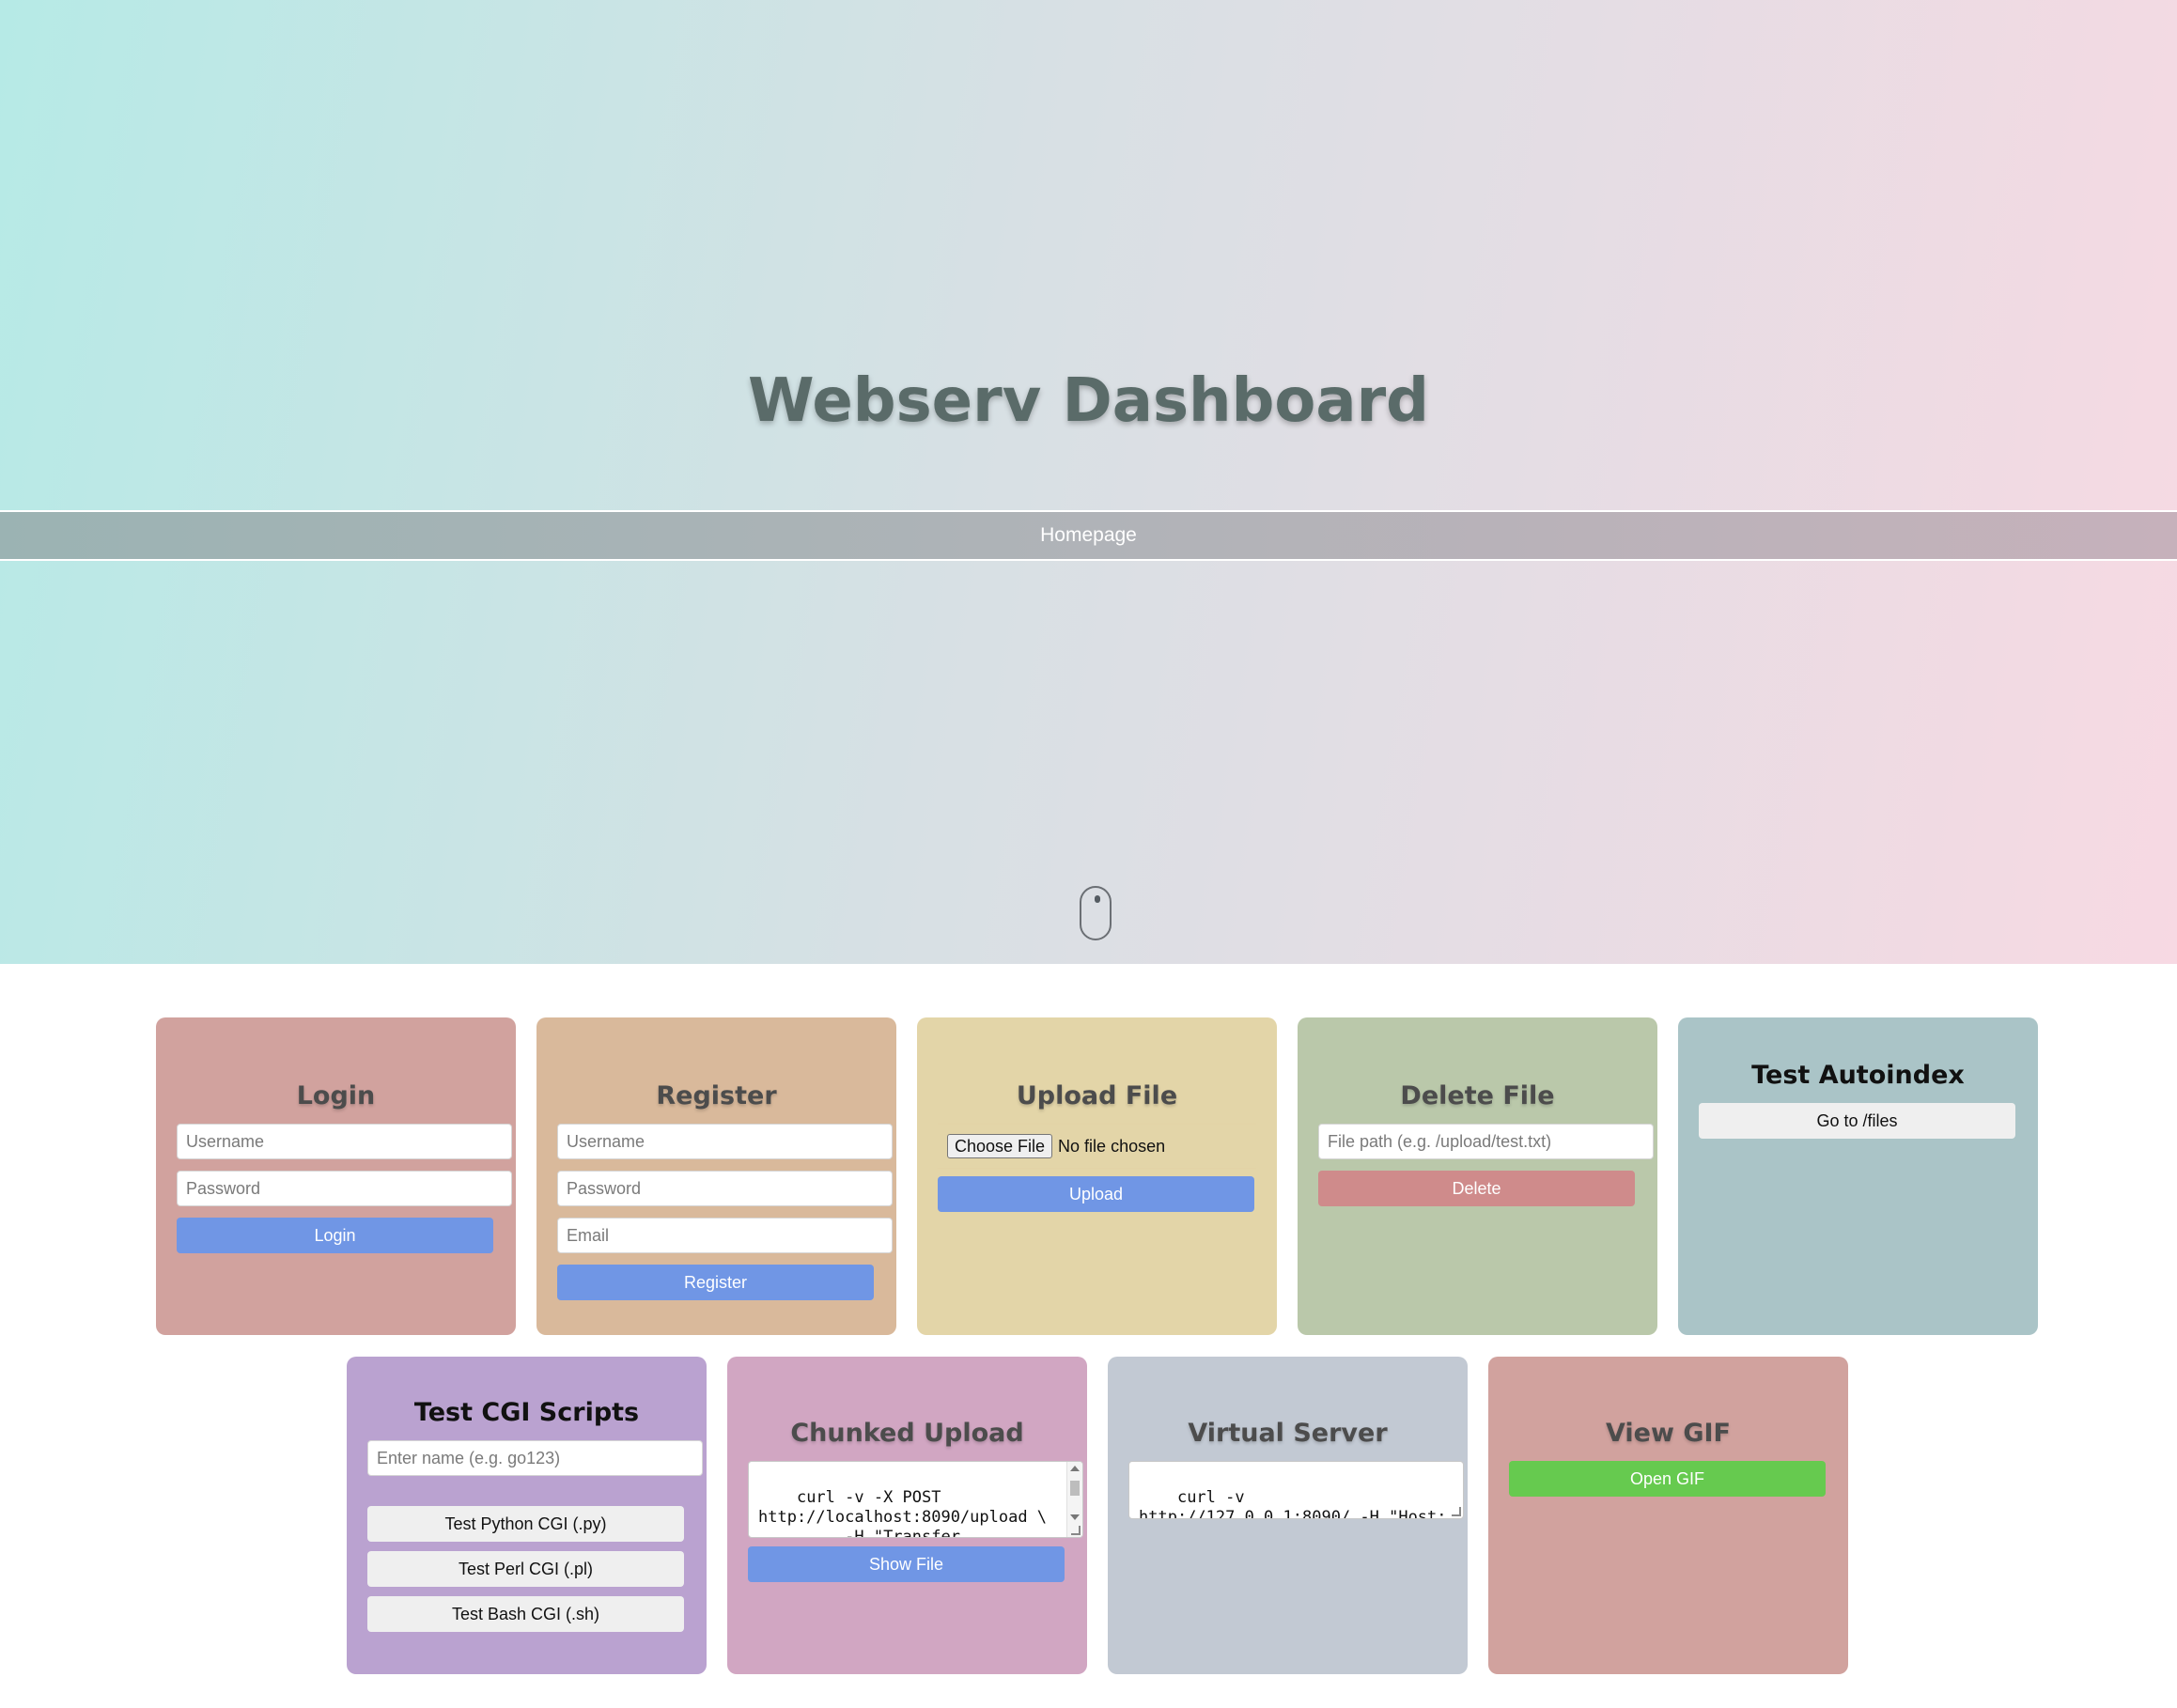 The width and height of the screenshot is (2177, 1708). What do you see at coordinates (535, 1458) in the screenshot?
I see `cgi-name-input` at bounding box center [535, 1458].